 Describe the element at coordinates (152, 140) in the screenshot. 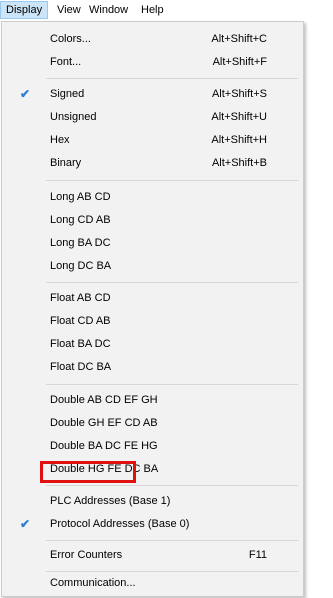

I see `menu-item-hex: Hex Alt+Shift+H` at that location.